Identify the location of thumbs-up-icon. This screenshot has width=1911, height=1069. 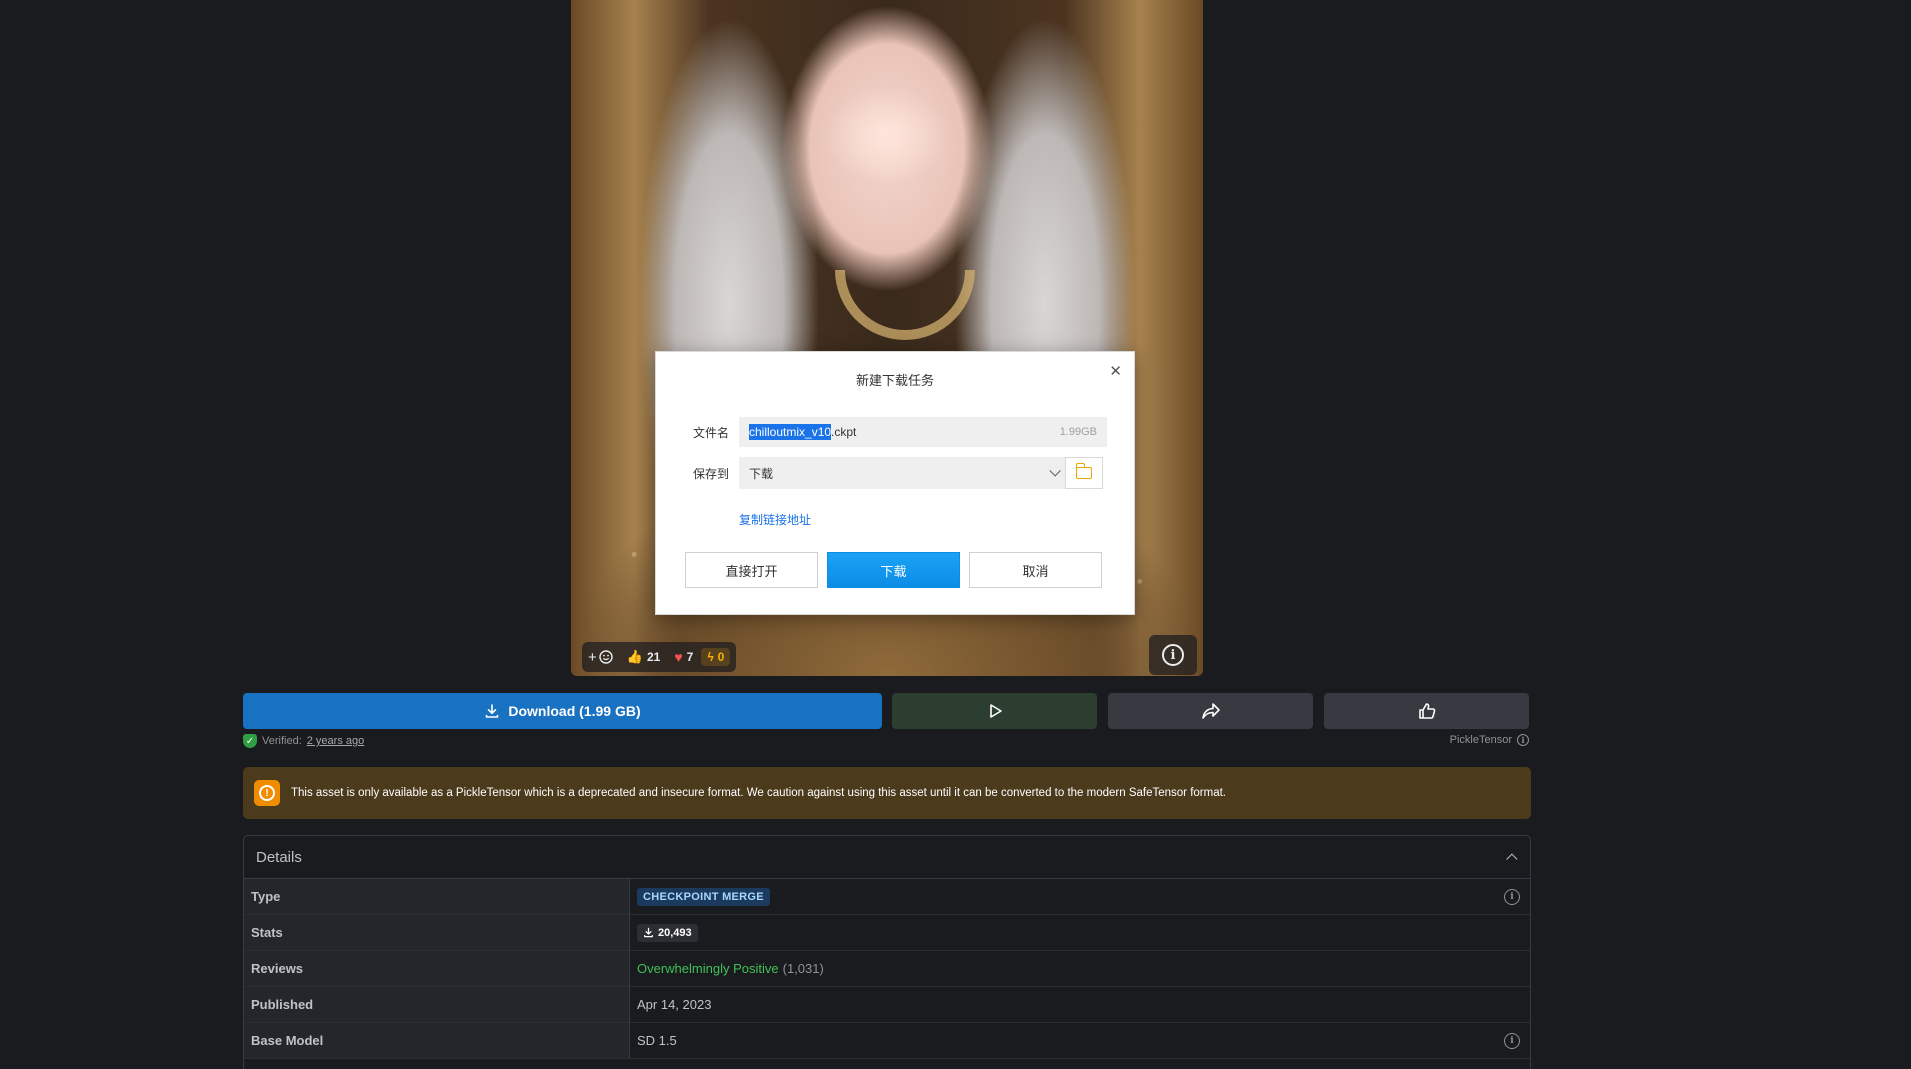
(1426, 711).